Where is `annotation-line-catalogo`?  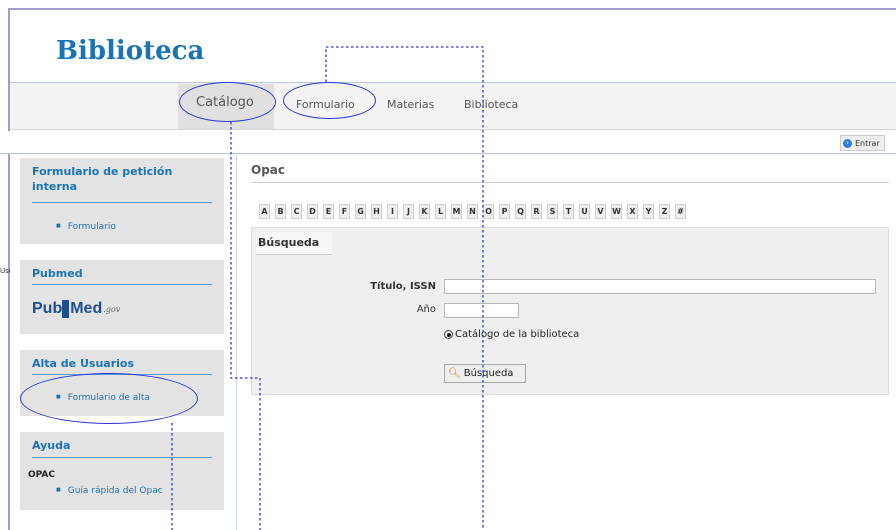 annotation-line-catalogo is located at coordinates (245, 326).